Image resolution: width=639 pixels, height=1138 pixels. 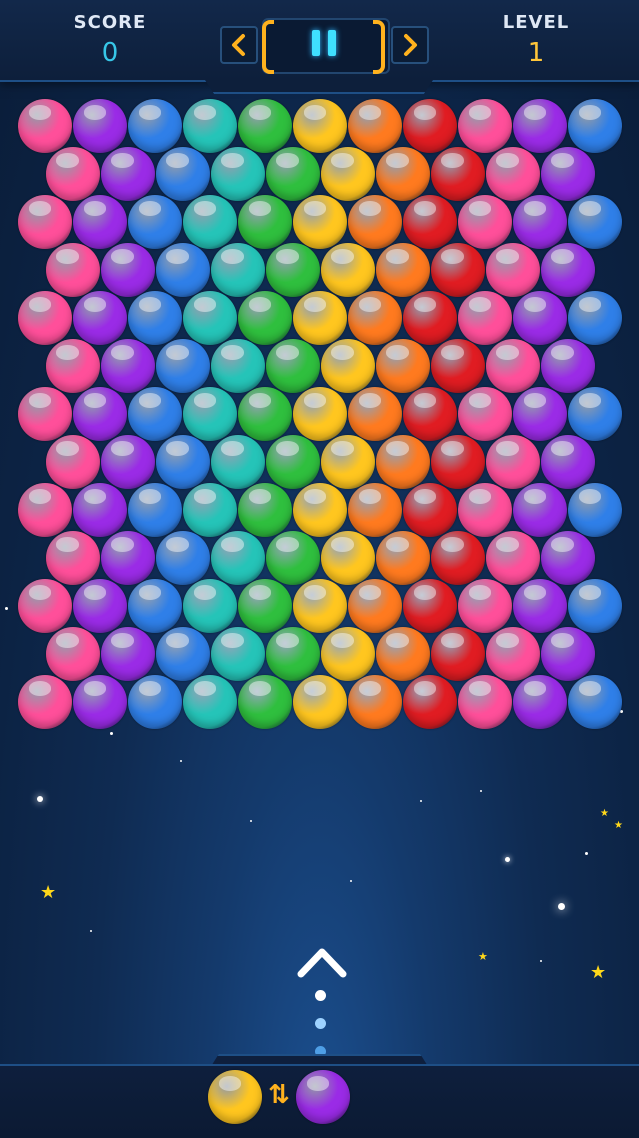 What do you see at coordinates (323, 1097) in the screenshot?
I see `next-bubble` at bounding box center [323, 1097].